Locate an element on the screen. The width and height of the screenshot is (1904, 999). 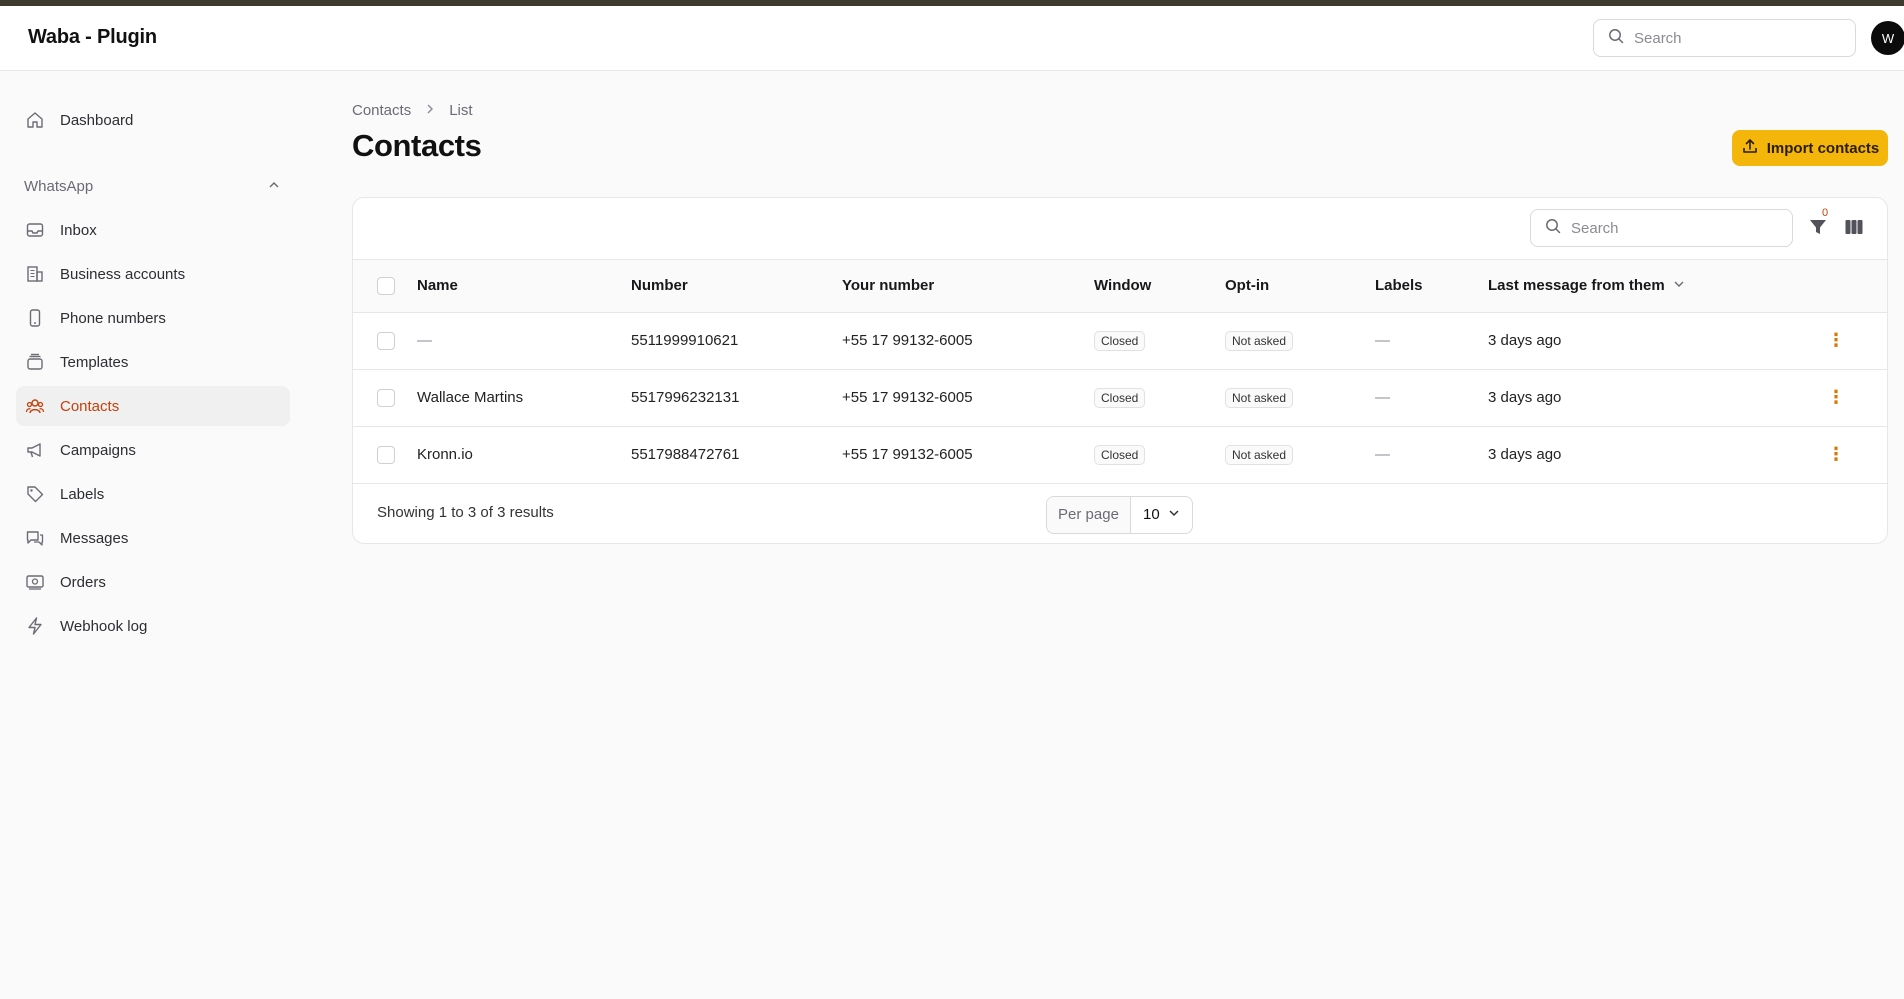
table-footer: Showing 1 to 3 of 3 results Per page 10 is located at coordinates (1120, 514).